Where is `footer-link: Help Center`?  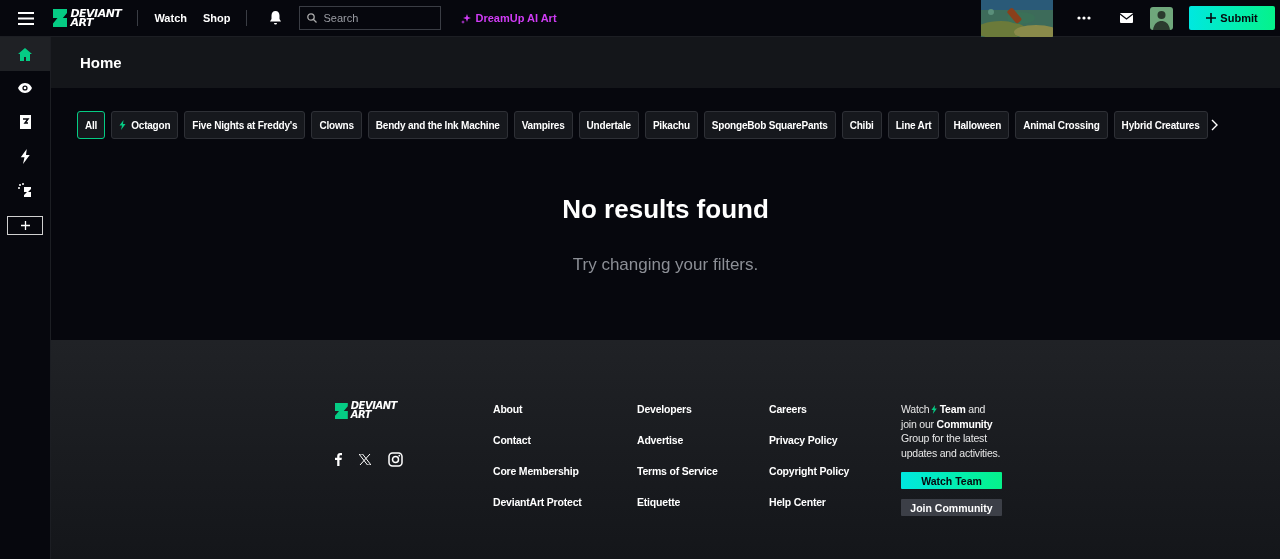
footer-link: Help Center is located at coordinates (835, 502).